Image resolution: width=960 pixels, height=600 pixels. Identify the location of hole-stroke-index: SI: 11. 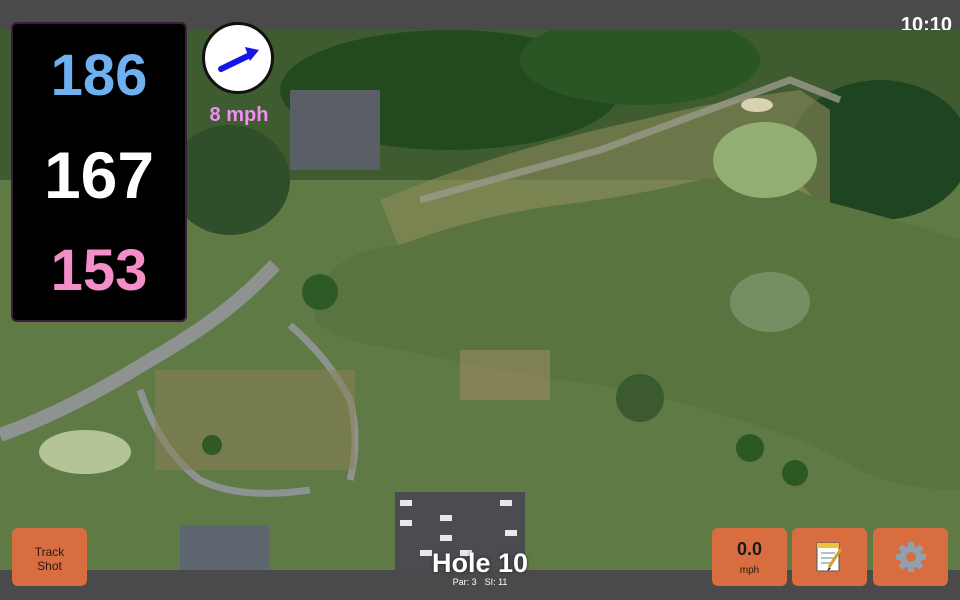
(496, 582).